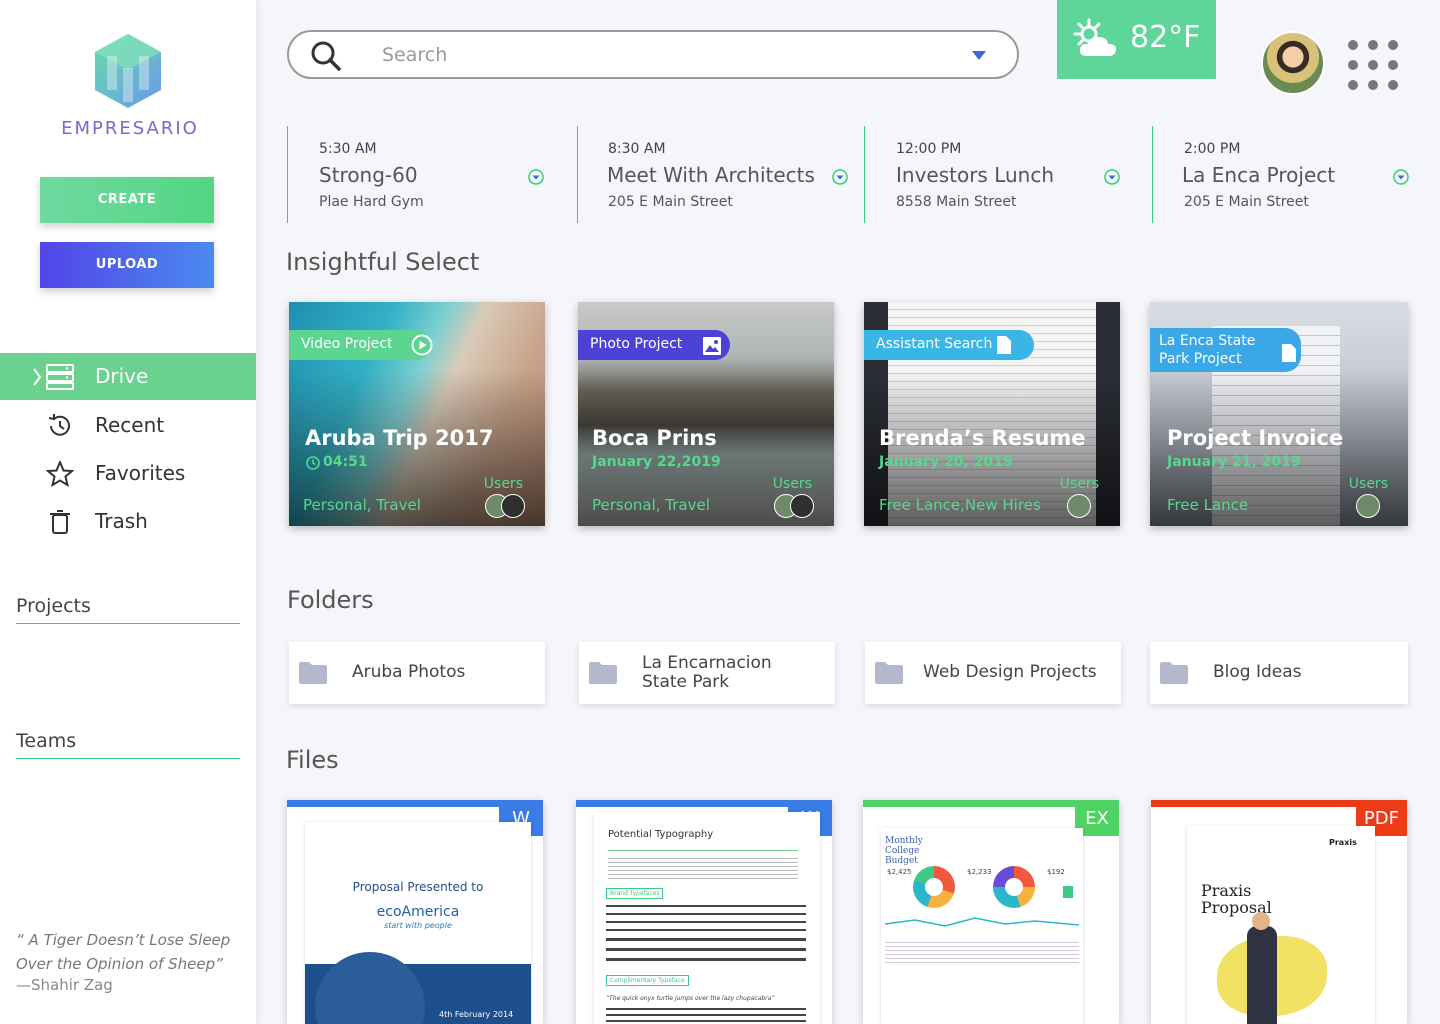  What do you see at coordinates (371, 202) in the screenshot?
I see `event-location: Plae Hard Gym` at bounding box center [371, 202].